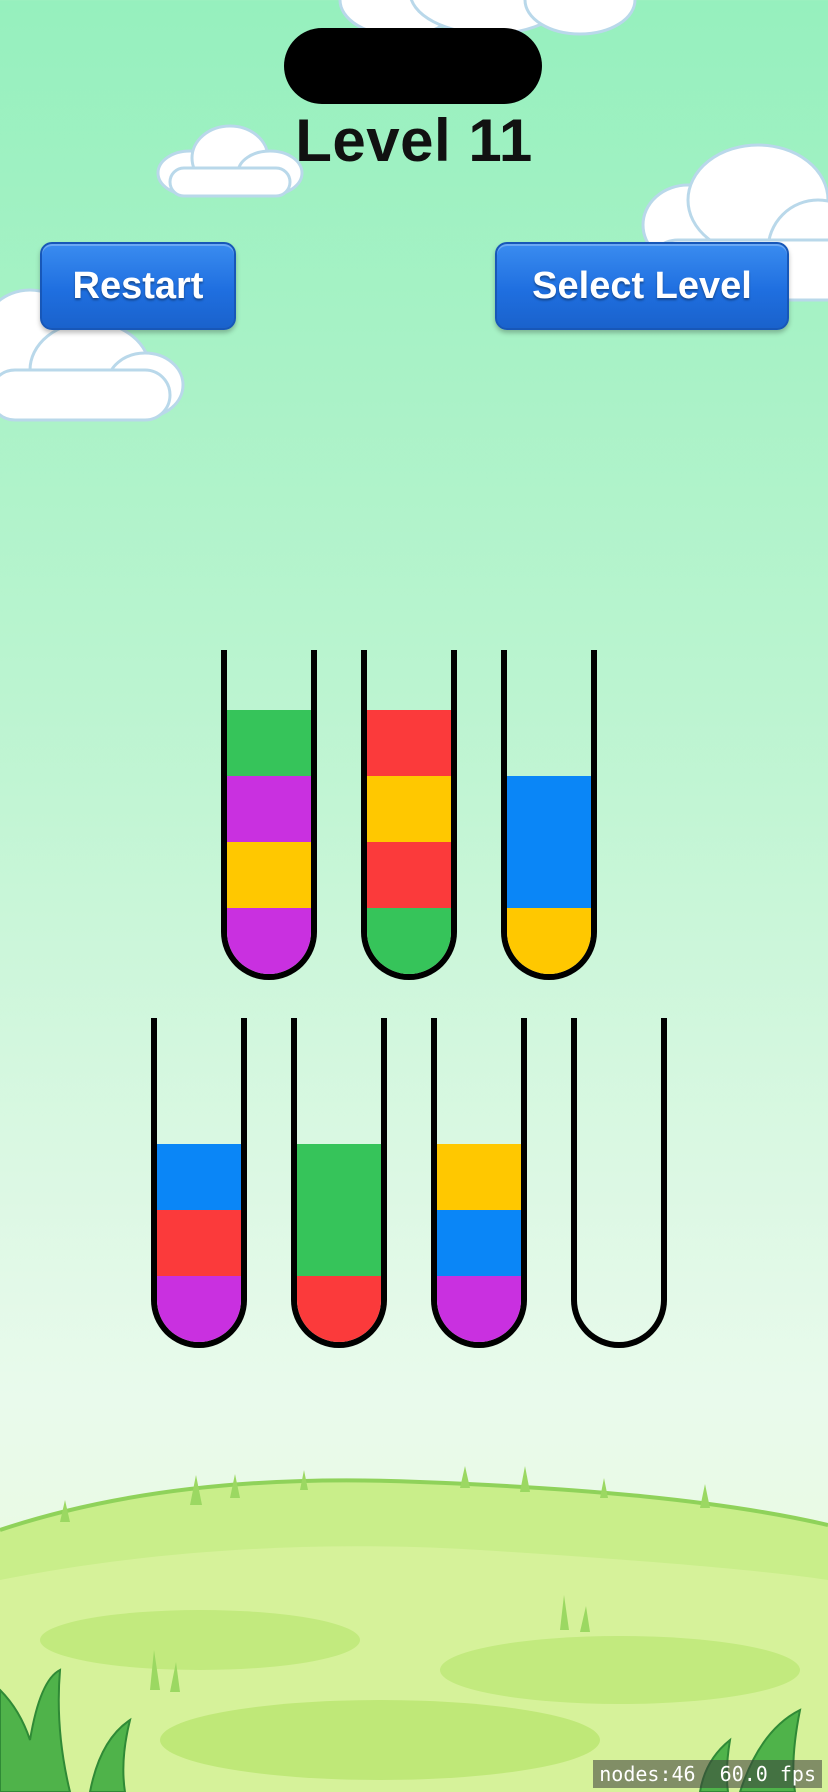  I want to click on debug-stats-overlay: nodes:46 60.0 fps, so click(707, 1774).